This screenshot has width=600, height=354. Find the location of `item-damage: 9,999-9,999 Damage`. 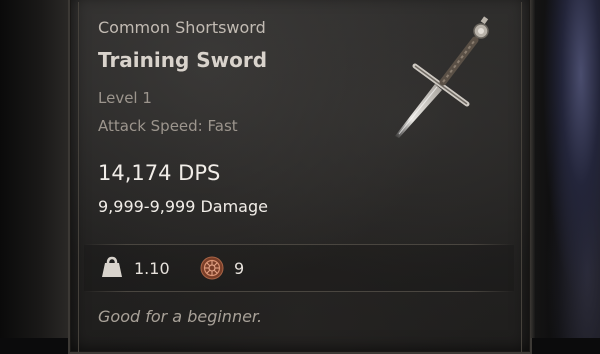

item-damage: 9,999-9,999 Damage is located at coordinates (183, 206).